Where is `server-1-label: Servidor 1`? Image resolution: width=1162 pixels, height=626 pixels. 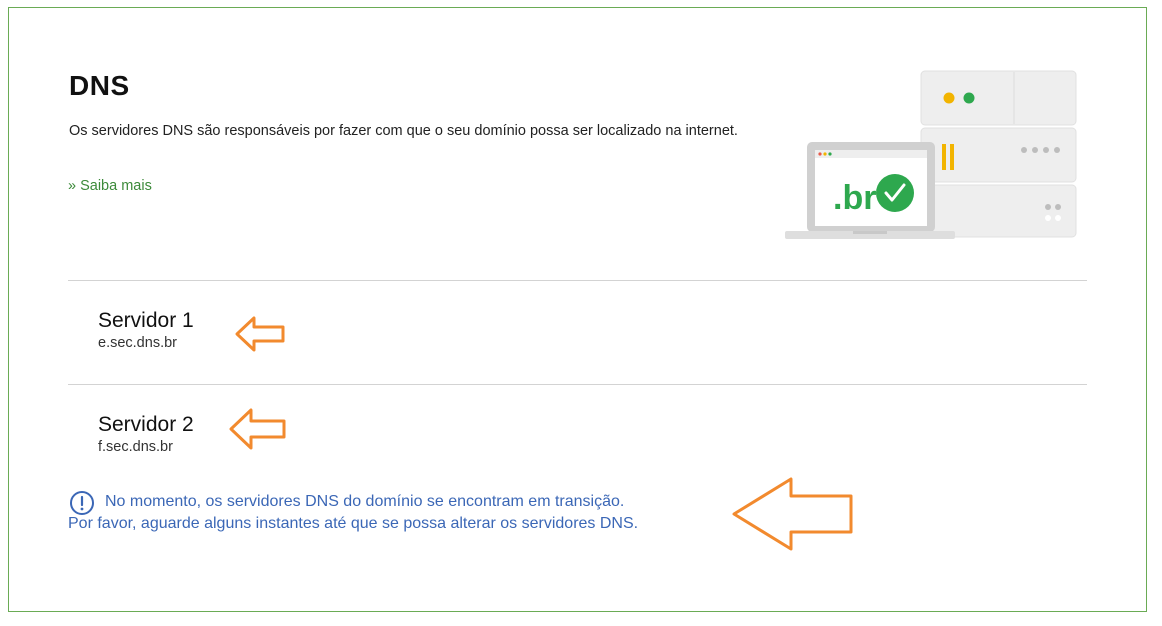
server-1-label: Servidor 1 is located at coordinates (146, 320).